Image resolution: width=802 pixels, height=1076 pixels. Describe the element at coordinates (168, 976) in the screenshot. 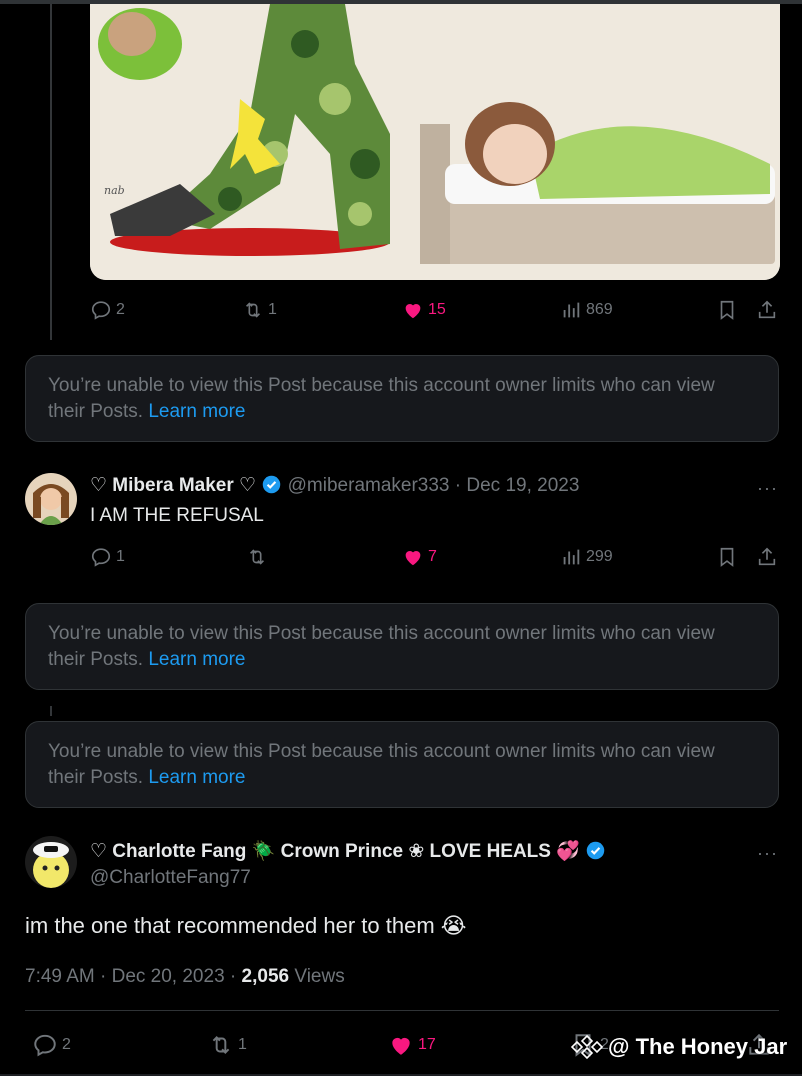

I see `post-date: Dec 20, 2023` at that location.